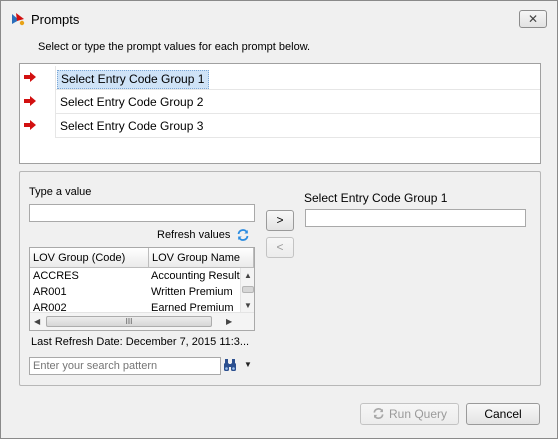 This screenshot has width=558, height=439. I want to click on close-button: ✕, so click(533, 19).